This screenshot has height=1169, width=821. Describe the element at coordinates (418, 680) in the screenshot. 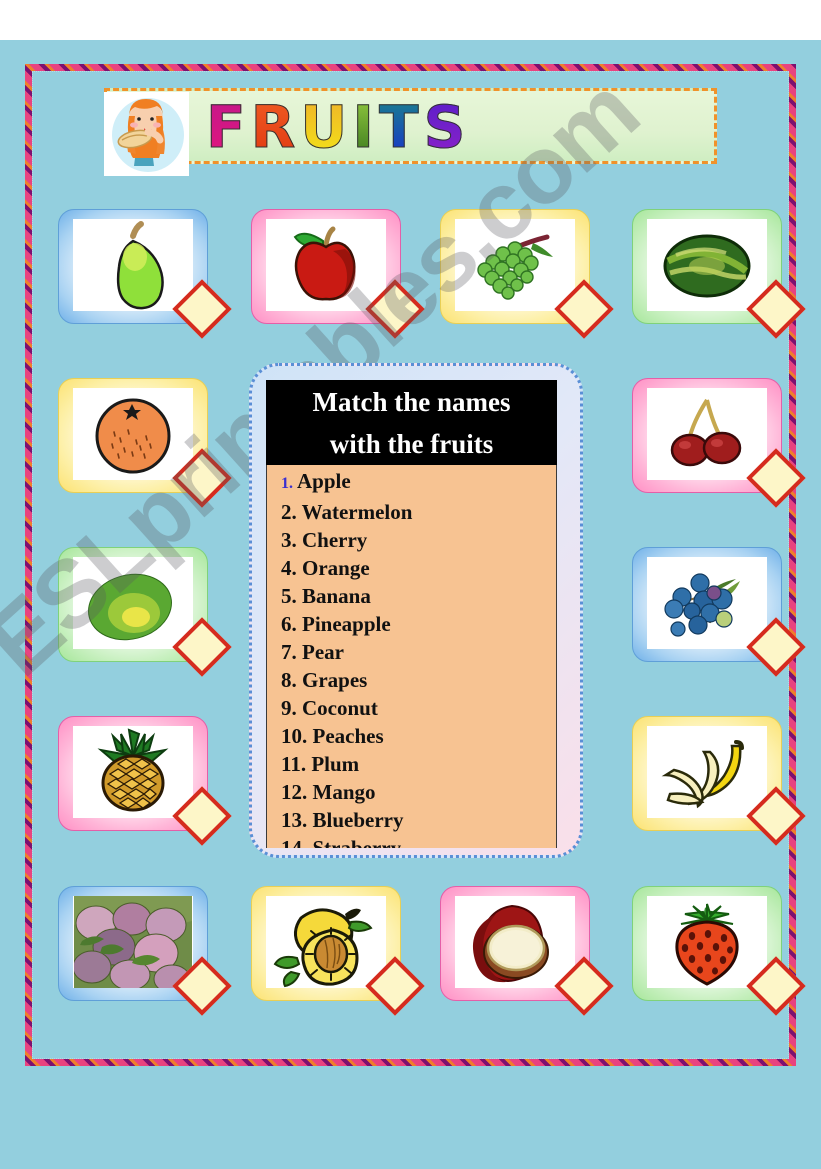

I see `fruit-name-item: 8. Grapes` at that location.